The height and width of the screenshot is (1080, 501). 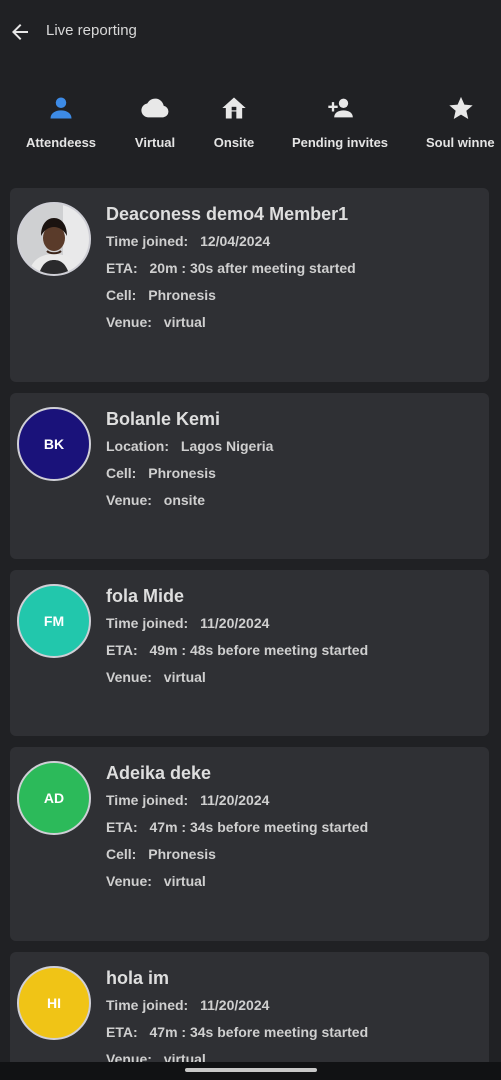 I want to click on tab-virtual: Virtual, so click(x=155, y=124).